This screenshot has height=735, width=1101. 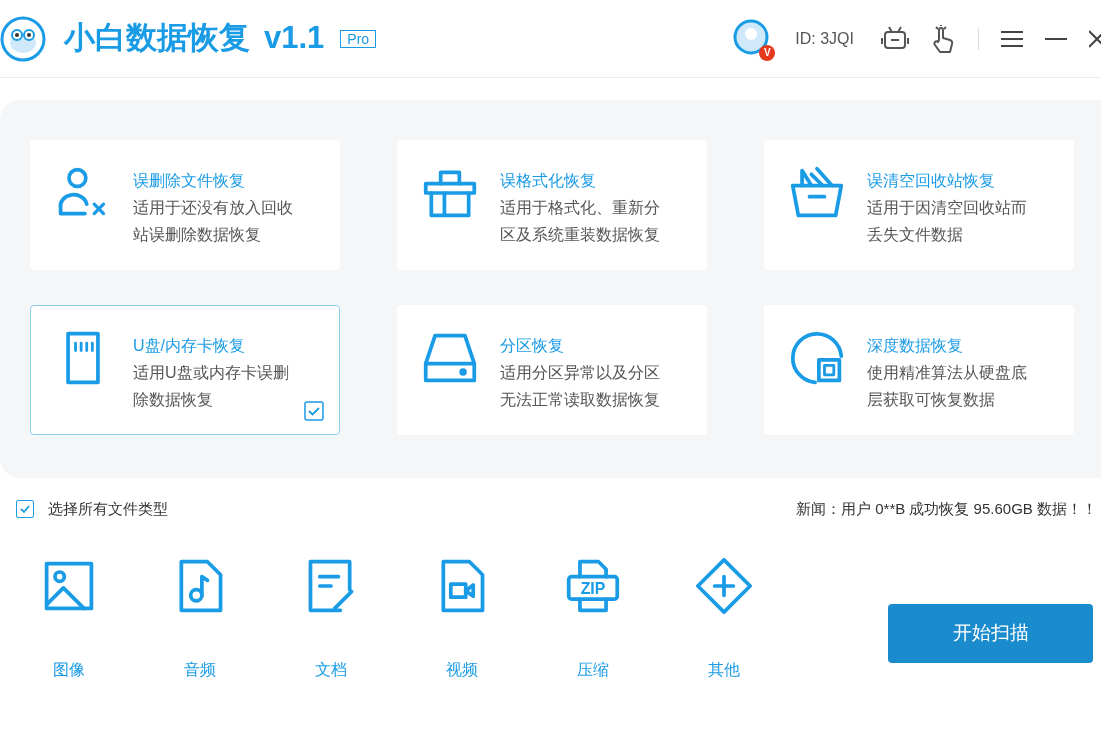 What do you see at coordinates (724, 586) in the screenshot?
I see `diamond-plus-icon` at bounding box center [724, 586].